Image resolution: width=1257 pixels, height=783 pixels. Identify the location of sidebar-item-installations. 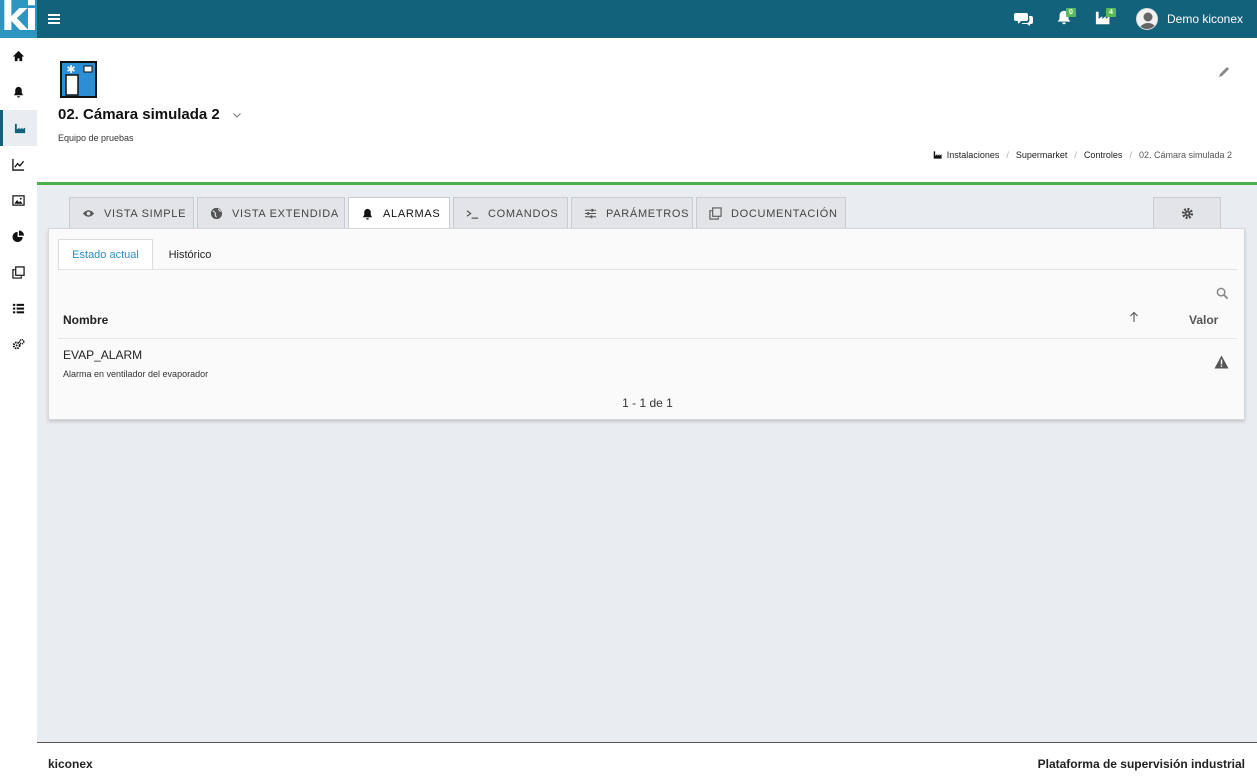
(18, 128).